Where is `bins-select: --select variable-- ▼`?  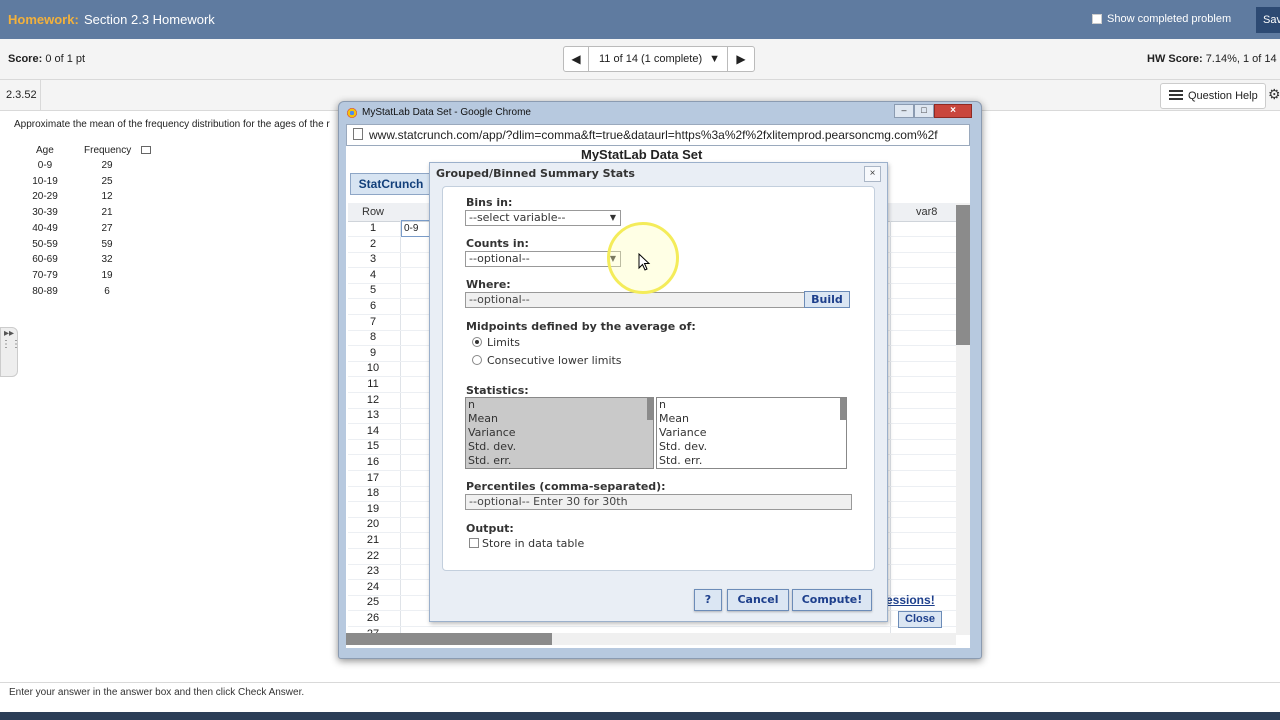
bins-select: --select variable-- ▼ is located at coordinates (543, 218).